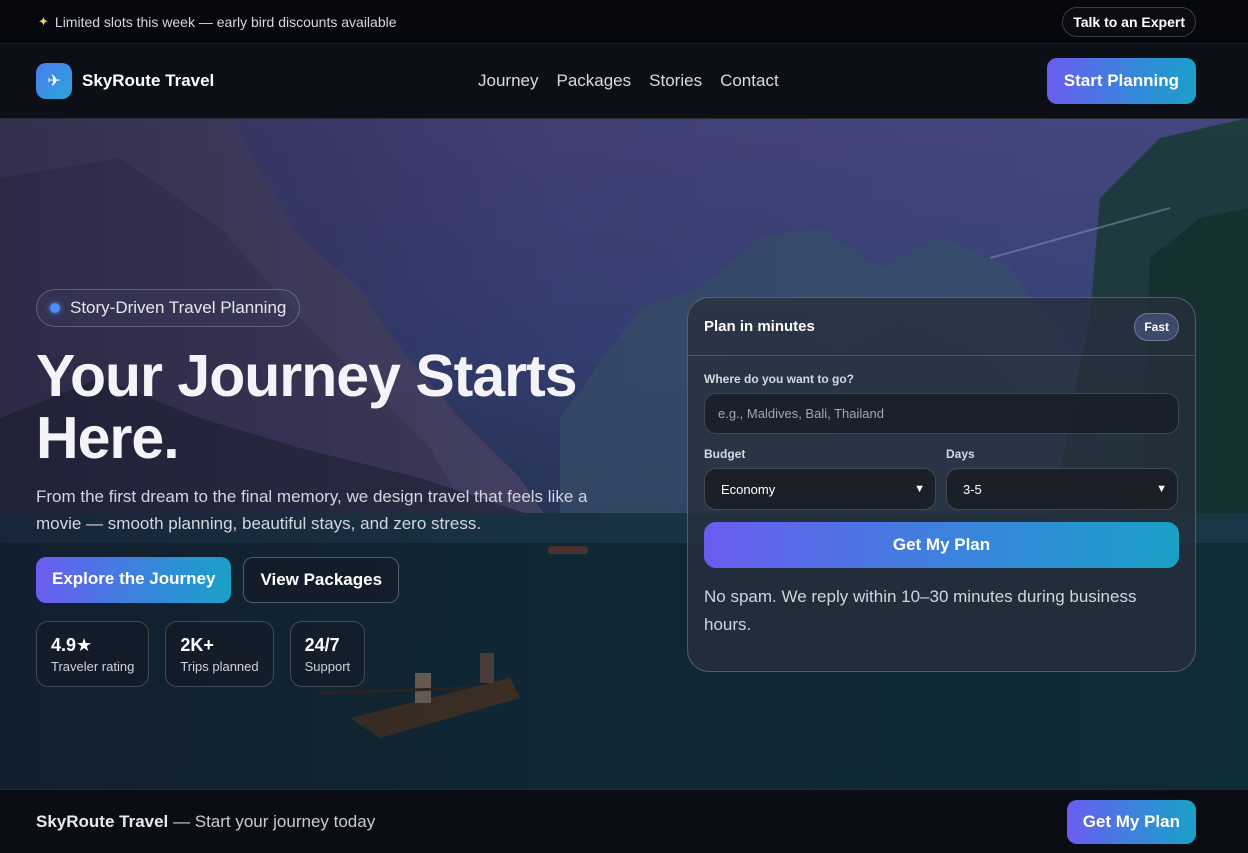  I want to click on nav-links: Journey Packages Stories Contact, so click(628, 81).